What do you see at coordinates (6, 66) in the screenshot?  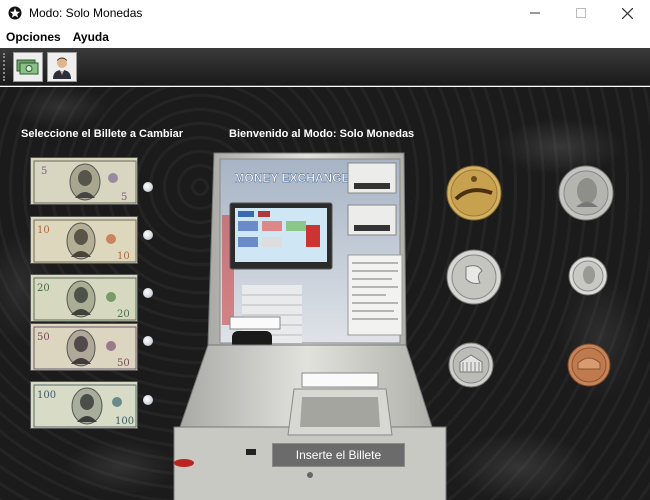 I see `toolbar-grip` at bounding box center [6, 66].